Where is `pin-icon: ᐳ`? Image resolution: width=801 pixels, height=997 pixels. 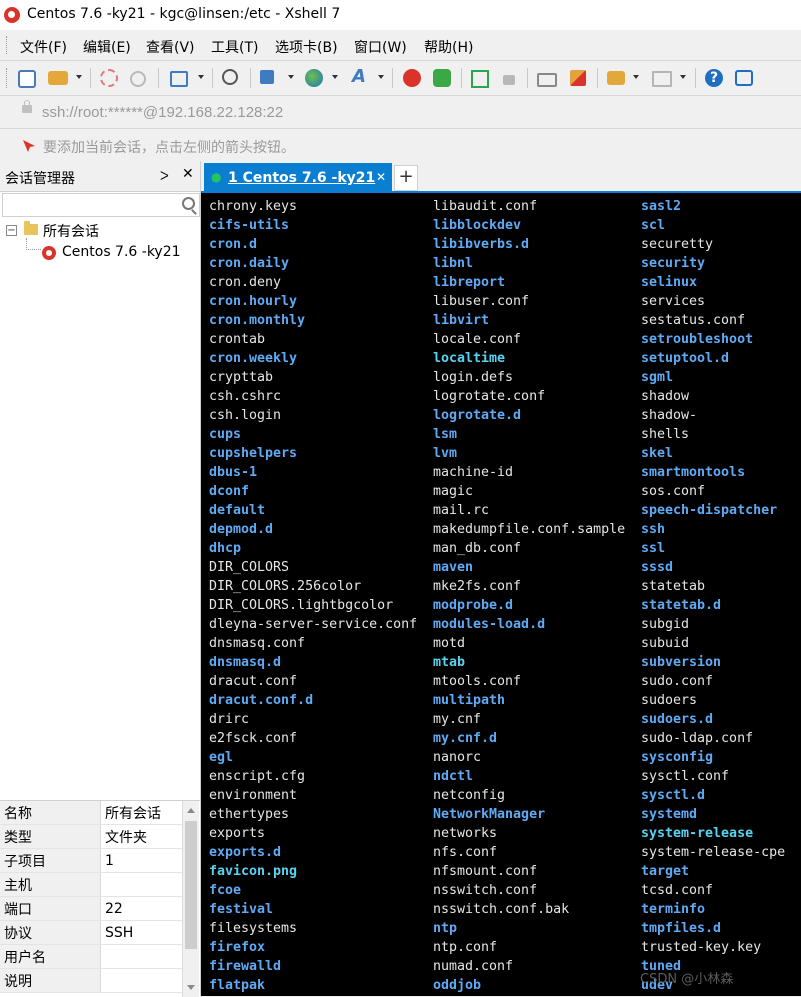
pin-icon: ᐳ is located at coordinates (164, 176).